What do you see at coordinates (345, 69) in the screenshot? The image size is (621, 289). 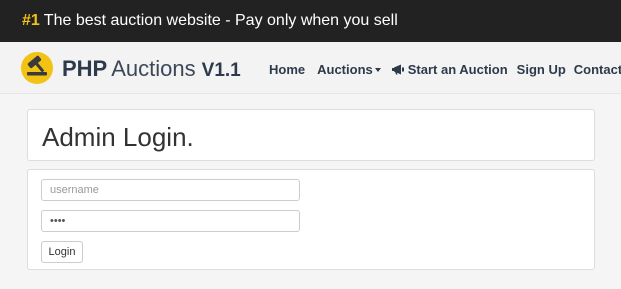 I see `nav-auctions-label: Auctions` at bounding box center [345, 69].